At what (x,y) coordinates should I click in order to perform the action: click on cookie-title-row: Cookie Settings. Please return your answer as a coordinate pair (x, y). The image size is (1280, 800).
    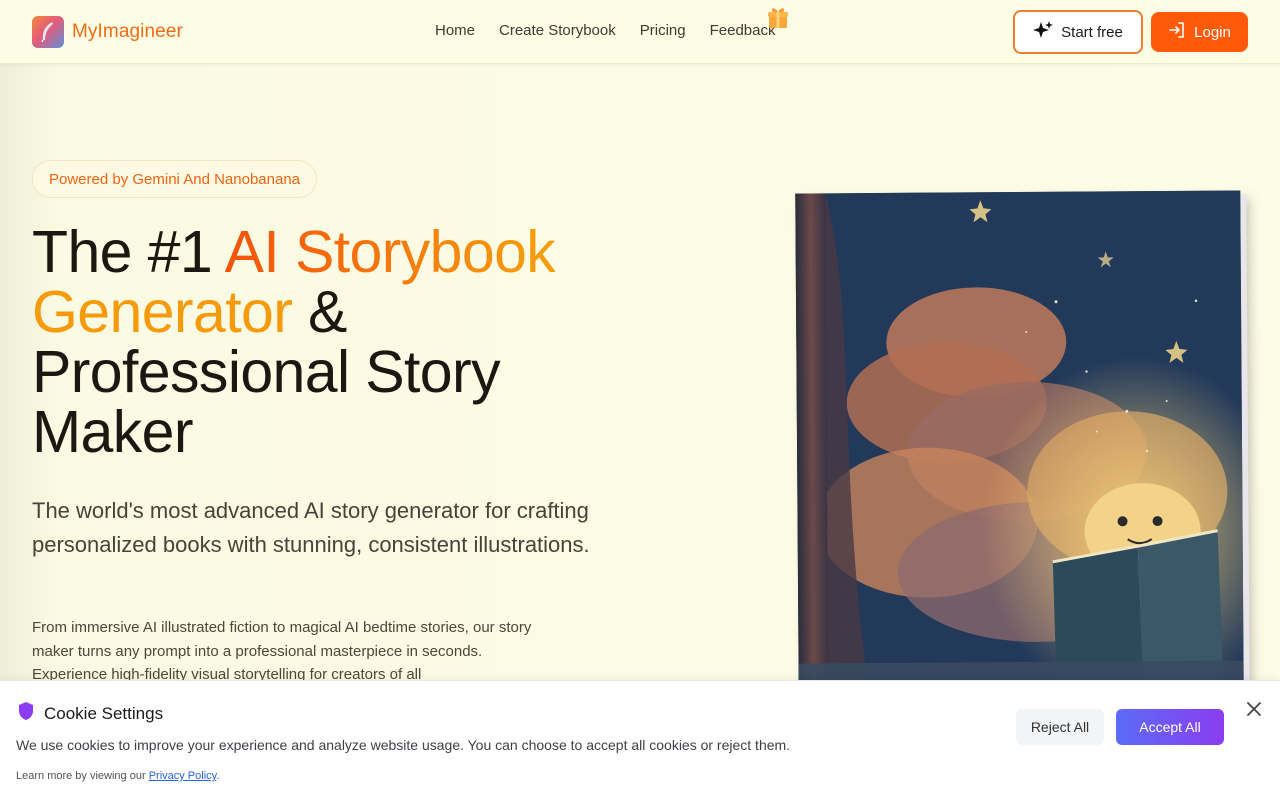
    Looking at the image, I should click on (89, 713).